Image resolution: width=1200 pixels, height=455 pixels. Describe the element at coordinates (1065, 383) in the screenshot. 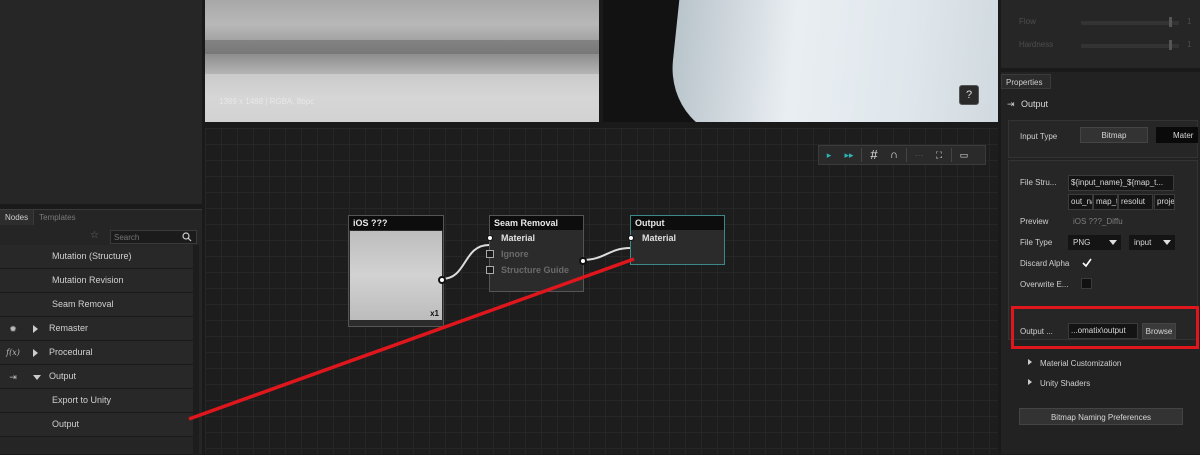

I see `tree-label: Unity Shaders` at that location.